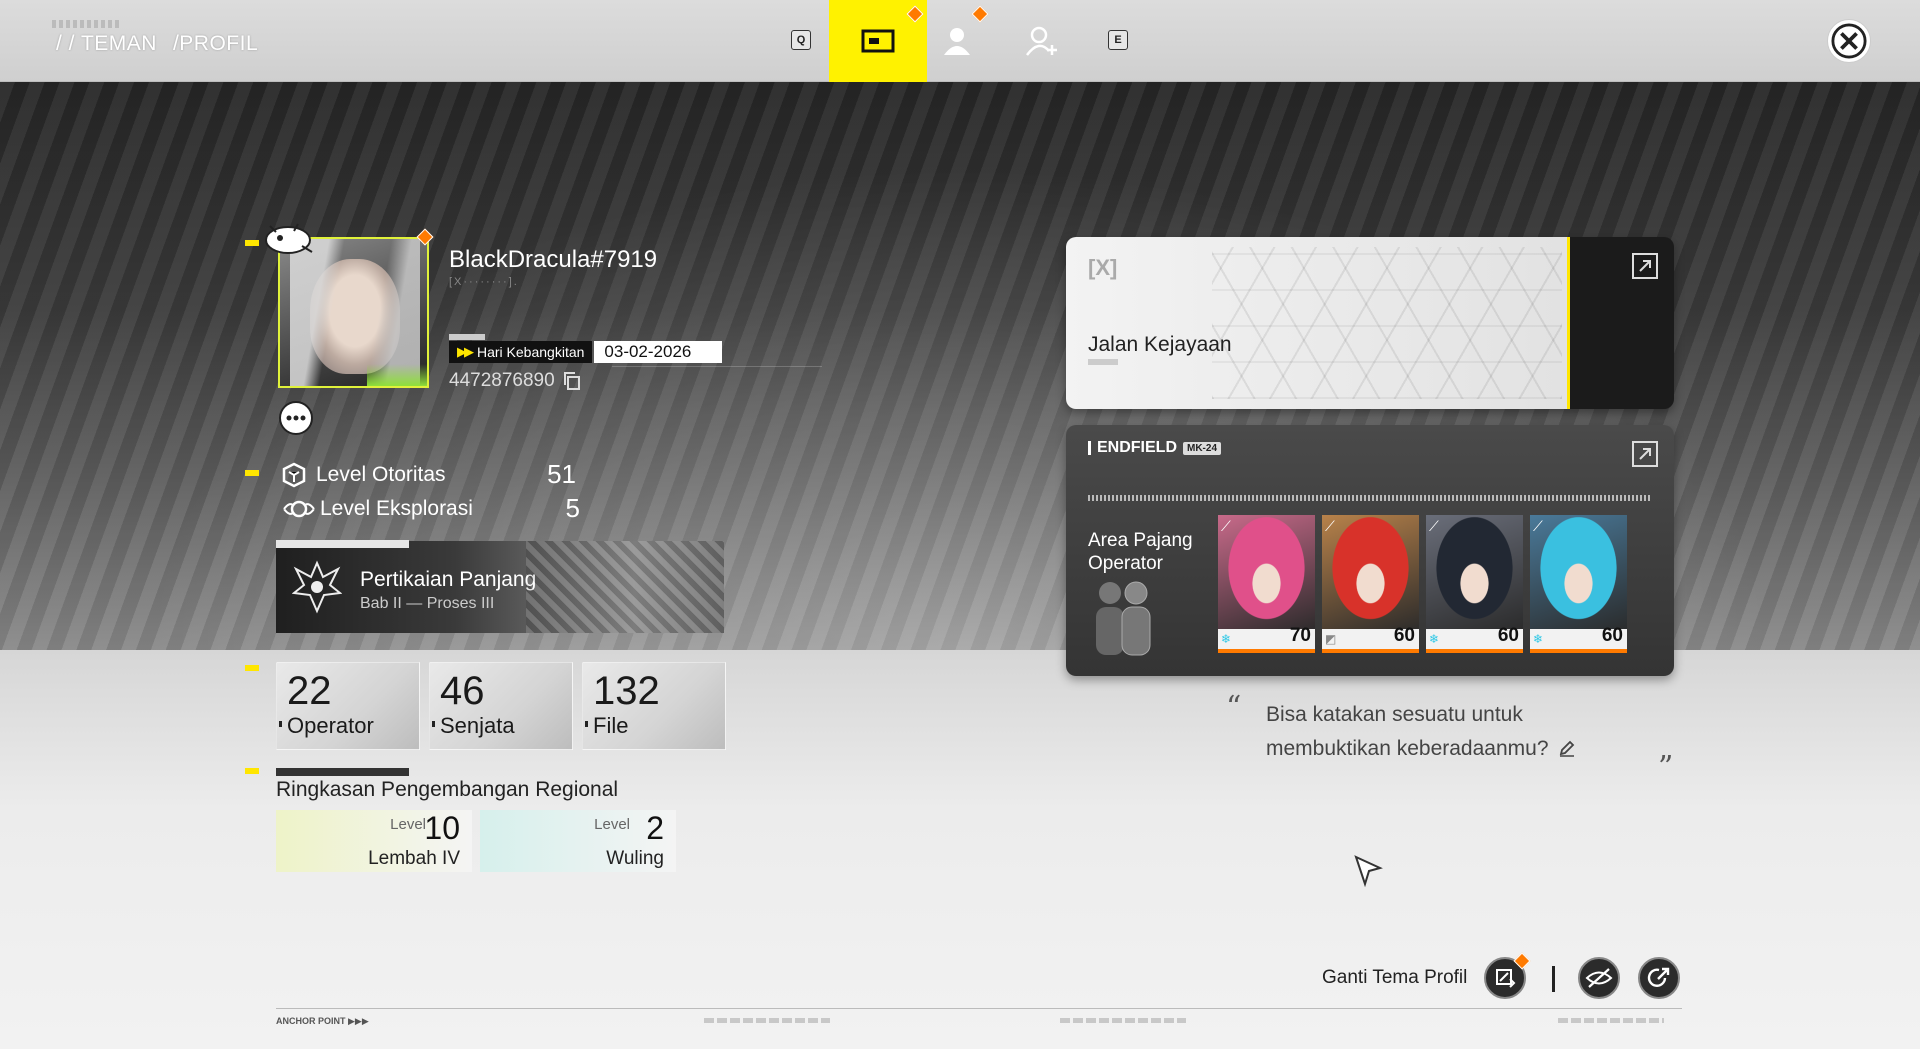 This screenshot has width=1920, height=1049. I want to click on tab-add-friend, so click(1042, 41).